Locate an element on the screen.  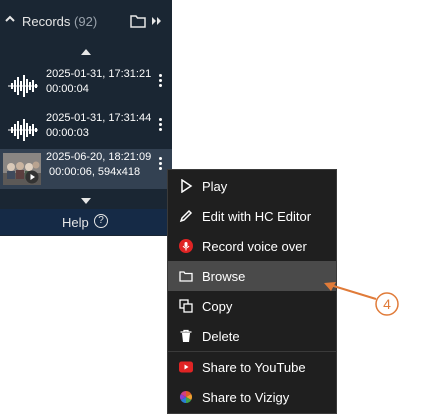
menu-item-share-vizigy: Share to Vizigy is located at coordinates (252, 397).